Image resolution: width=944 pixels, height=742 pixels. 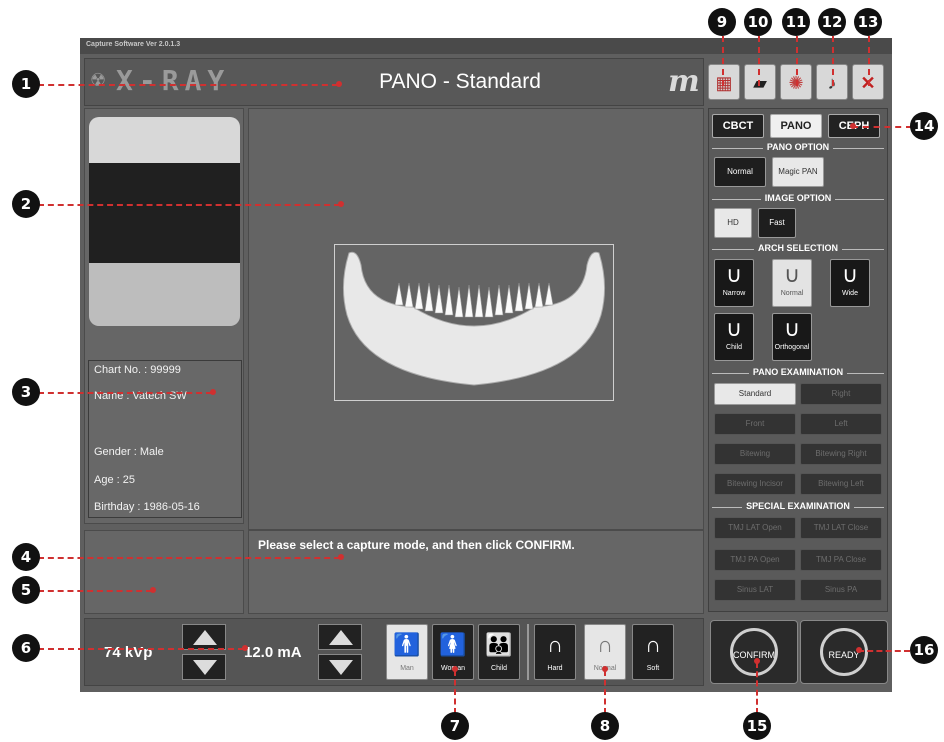 I want to click on fast-button: Fast, so click(x=777, y=223).